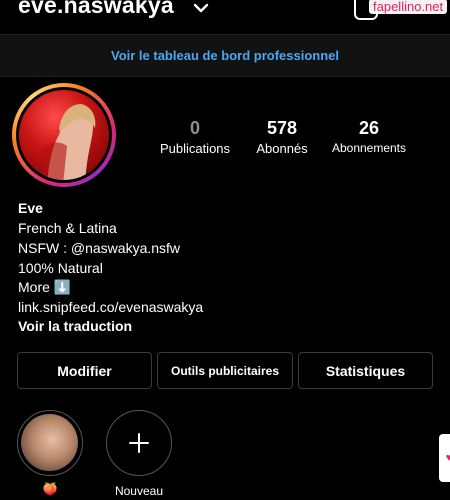 This screenshot has width=450, height=500. I want to click on stat-followers: 578 Abonnés, so click(282, 137).